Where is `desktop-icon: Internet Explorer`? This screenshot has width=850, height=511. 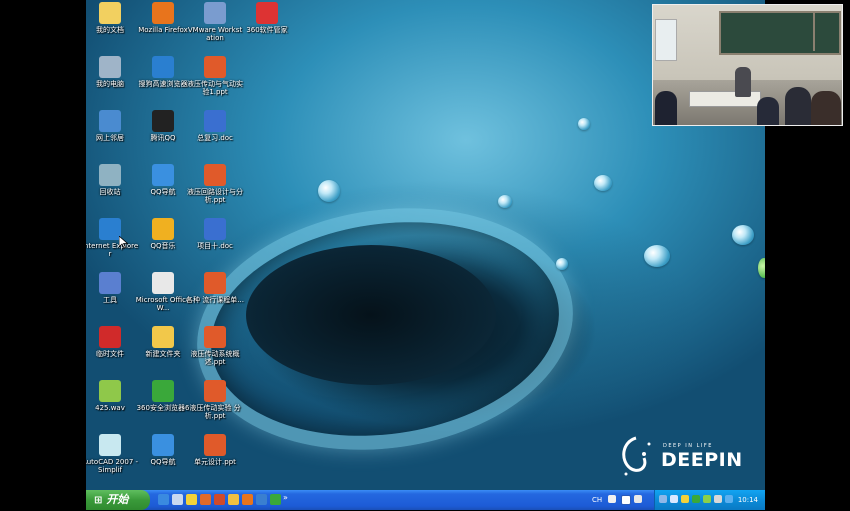 desktop-icon: Internet Explorer is located at coordinates (112, 238).